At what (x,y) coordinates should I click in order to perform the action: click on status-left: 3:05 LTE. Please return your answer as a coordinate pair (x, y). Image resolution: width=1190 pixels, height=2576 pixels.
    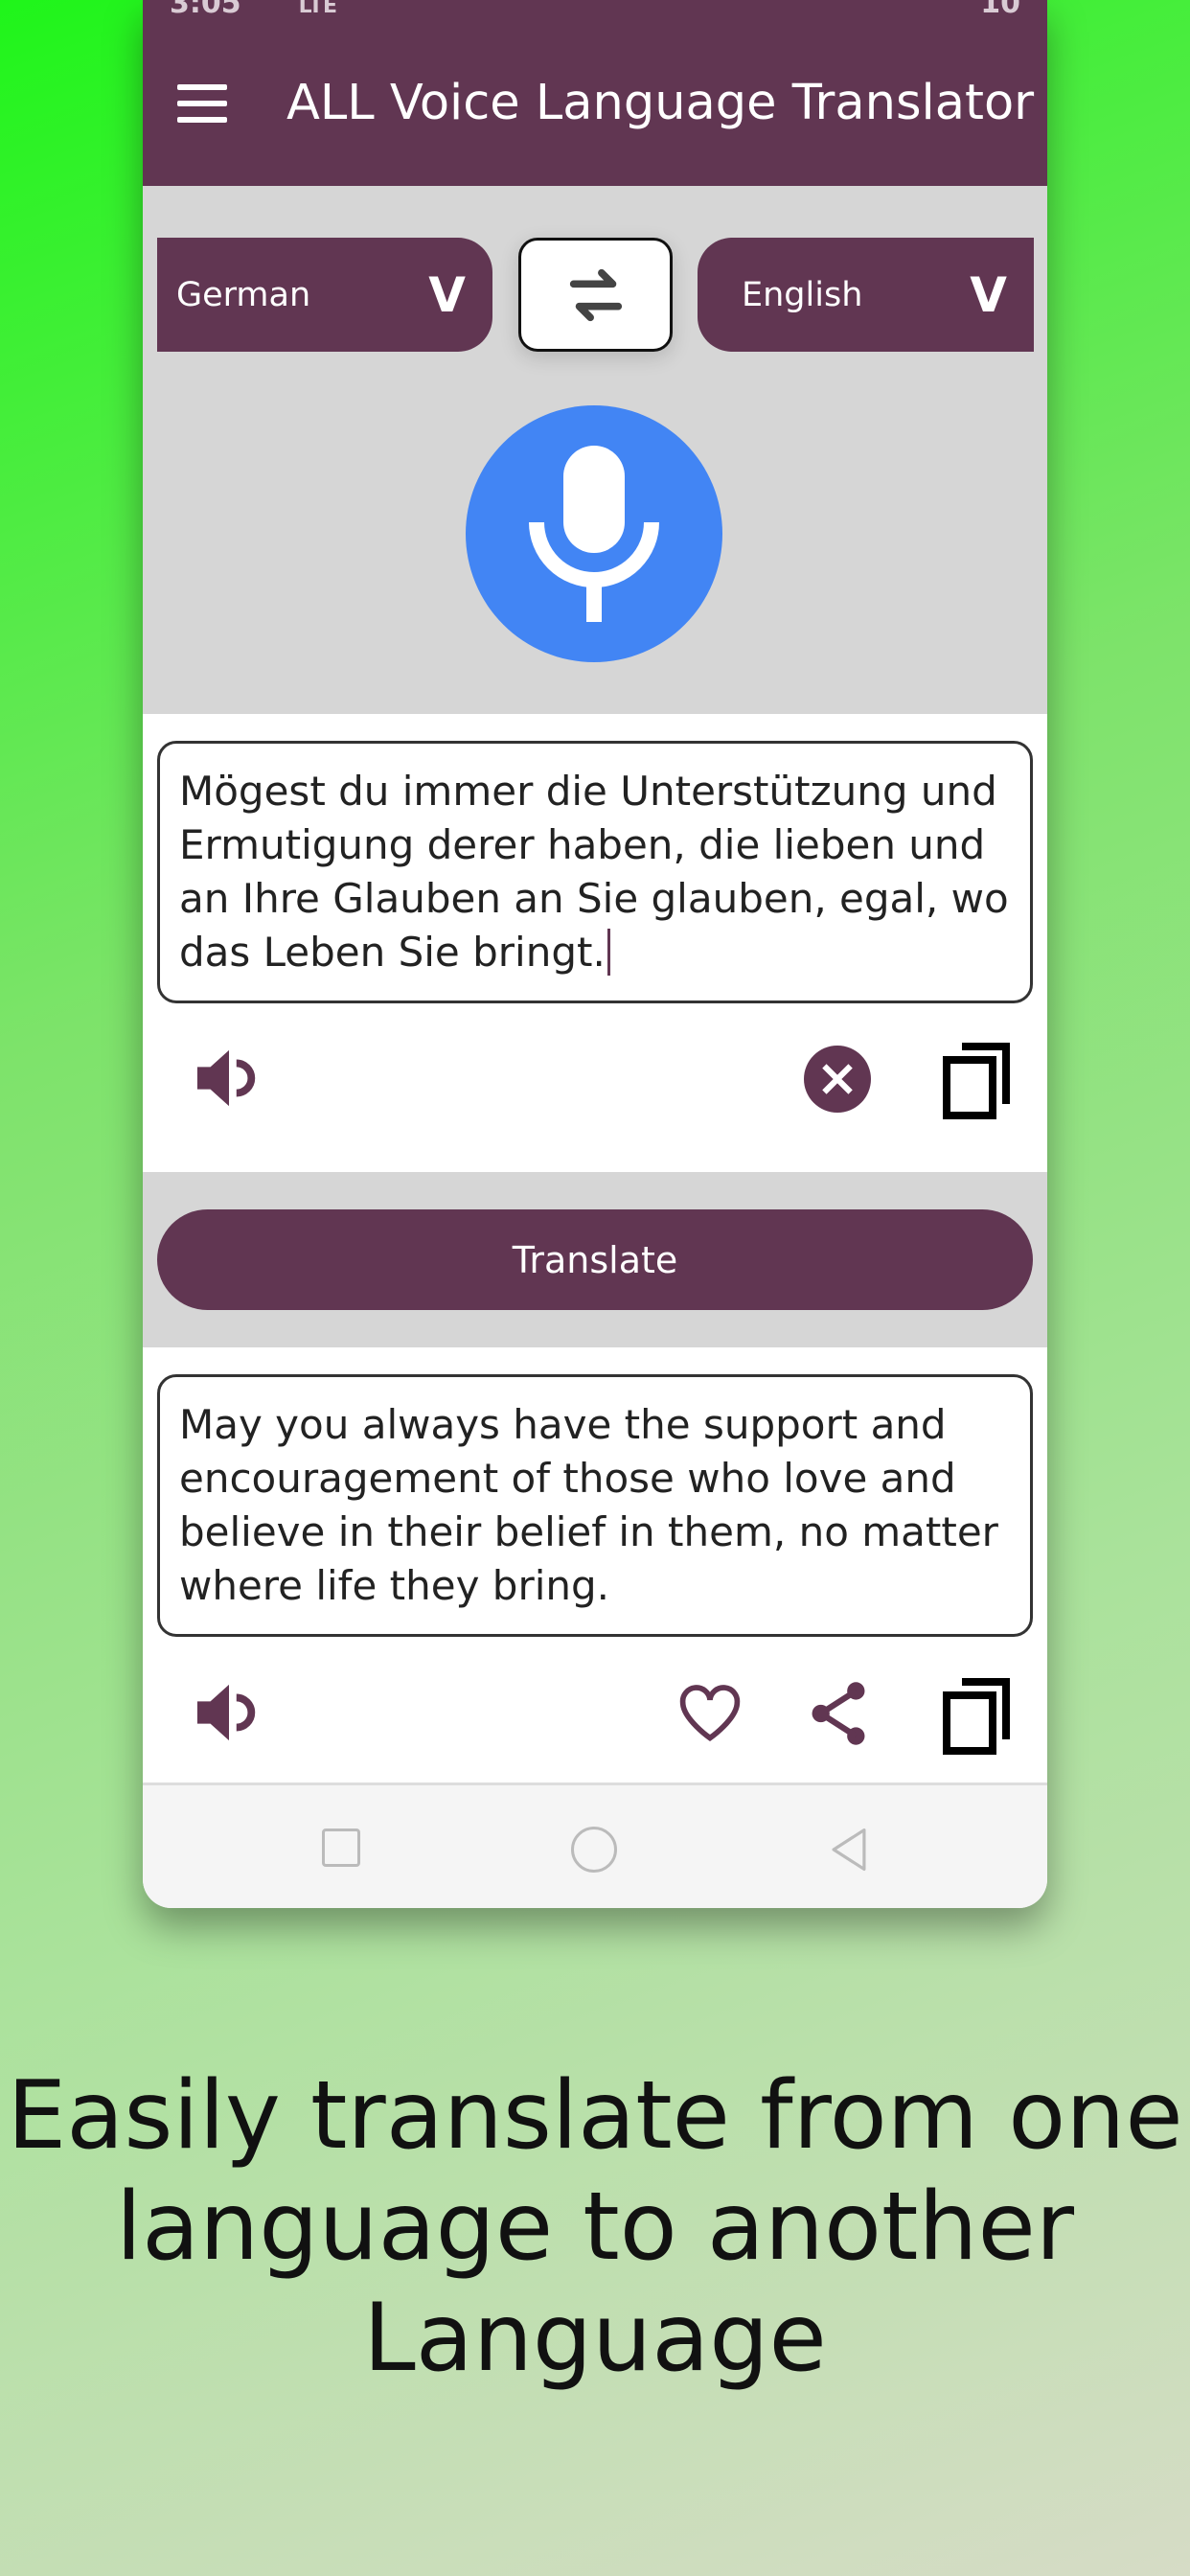
    Looking at the image, I should click on (254, 10).